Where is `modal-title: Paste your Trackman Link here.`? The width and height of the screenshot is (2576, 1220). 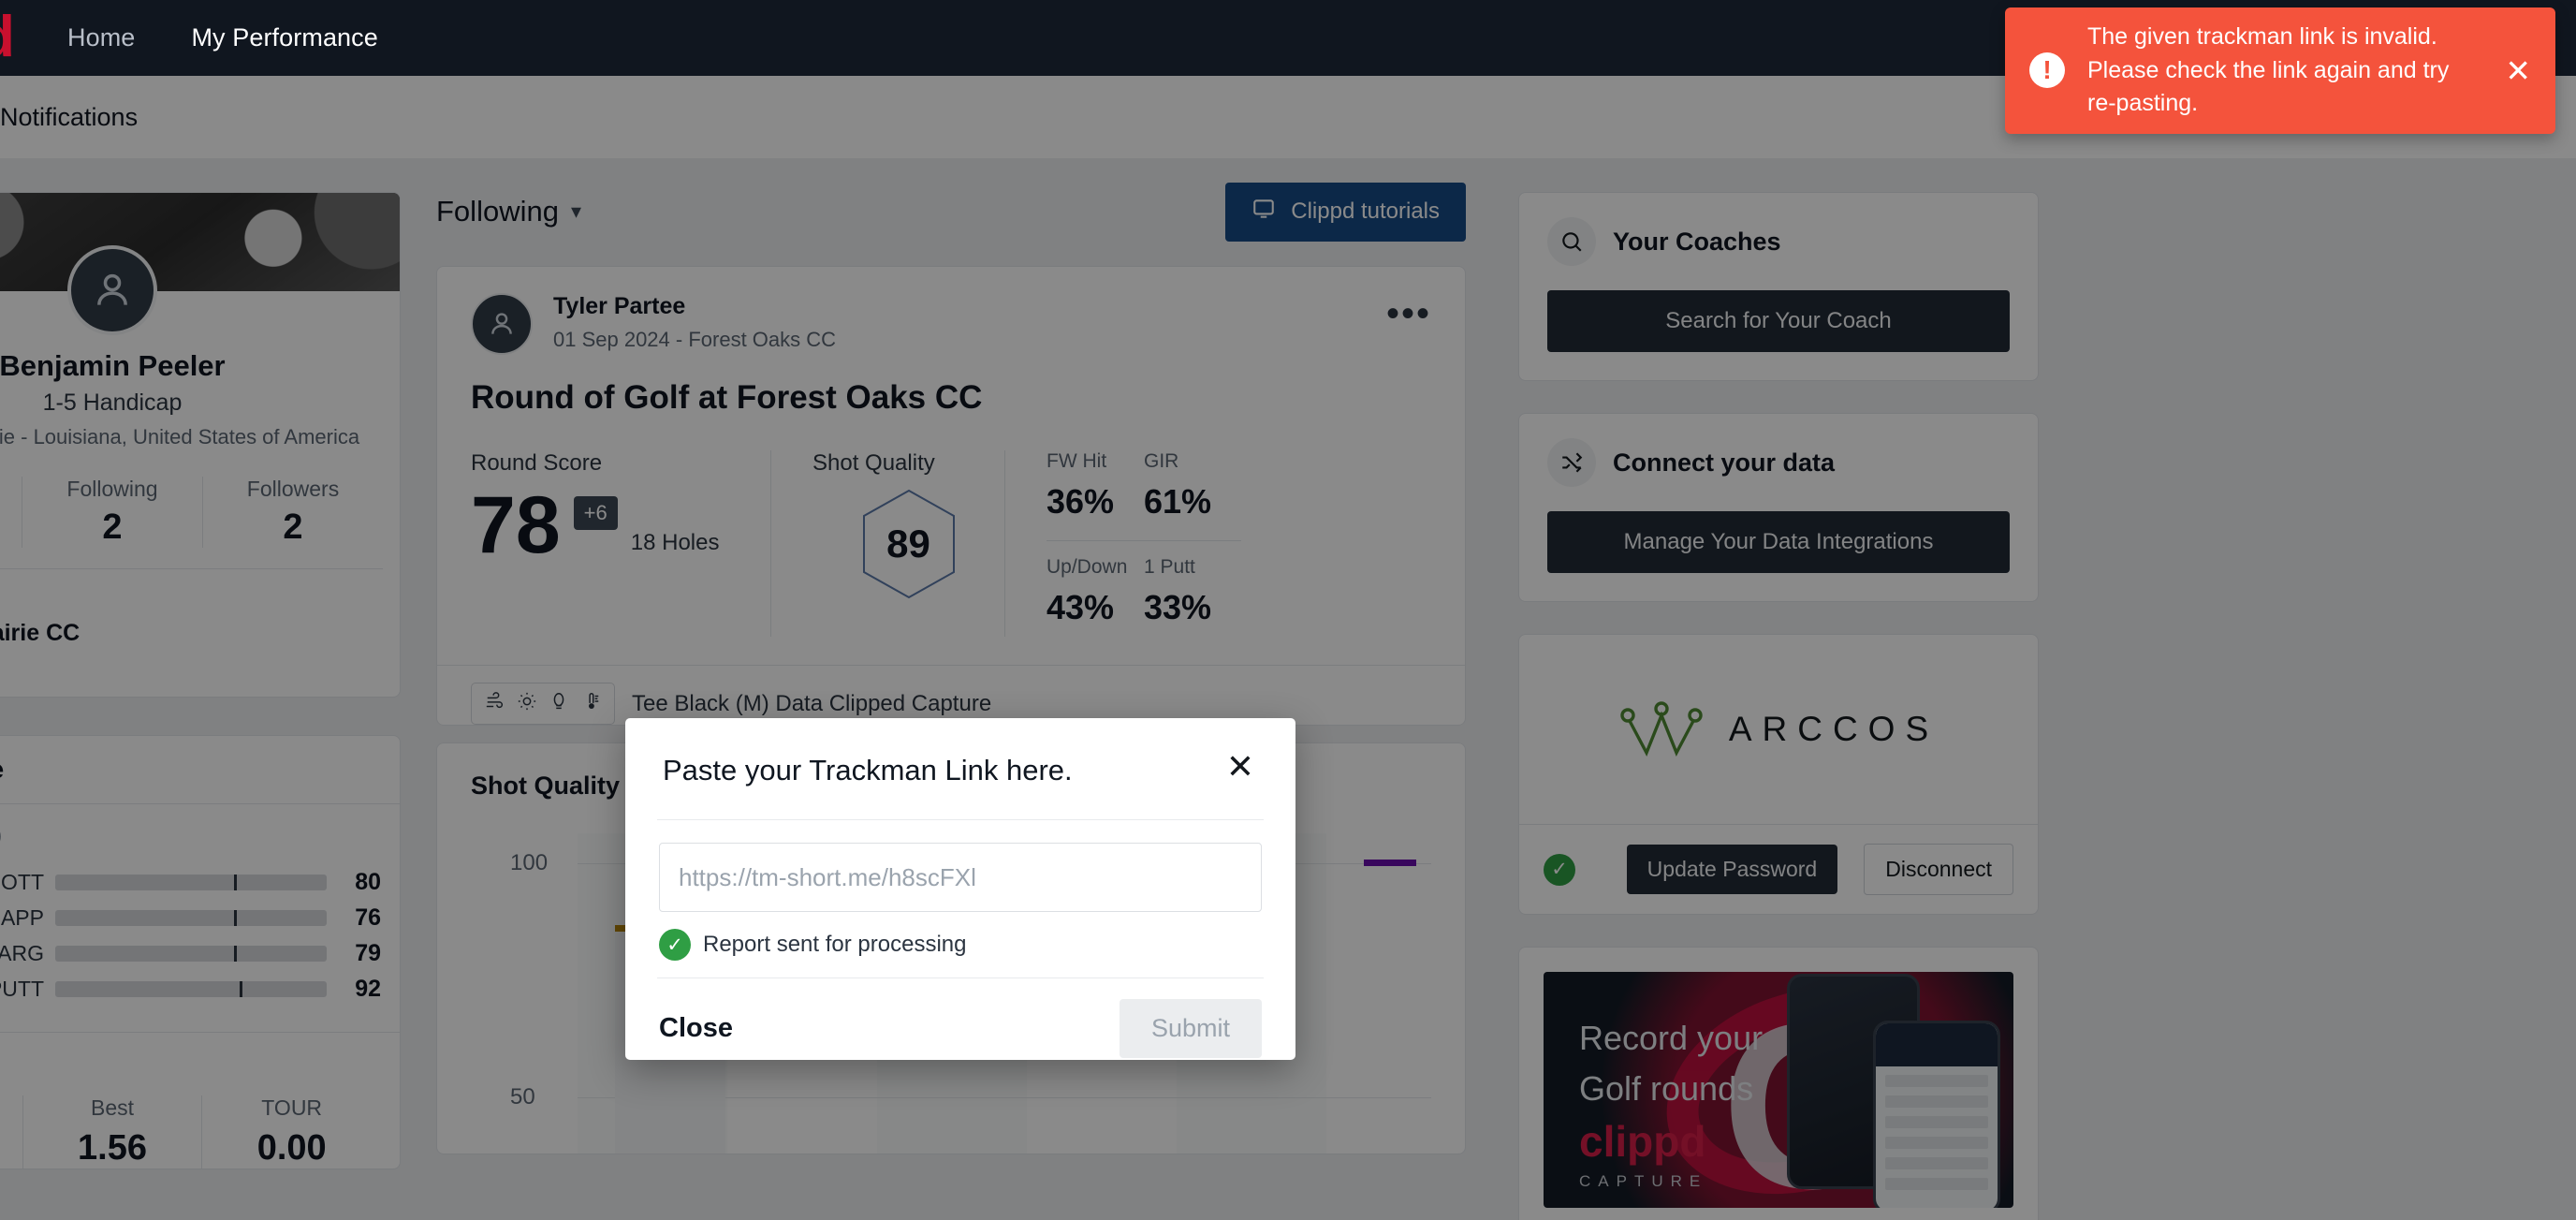
modal-title: Paste your Trackman Link here. is located at coordinates (868, 770).